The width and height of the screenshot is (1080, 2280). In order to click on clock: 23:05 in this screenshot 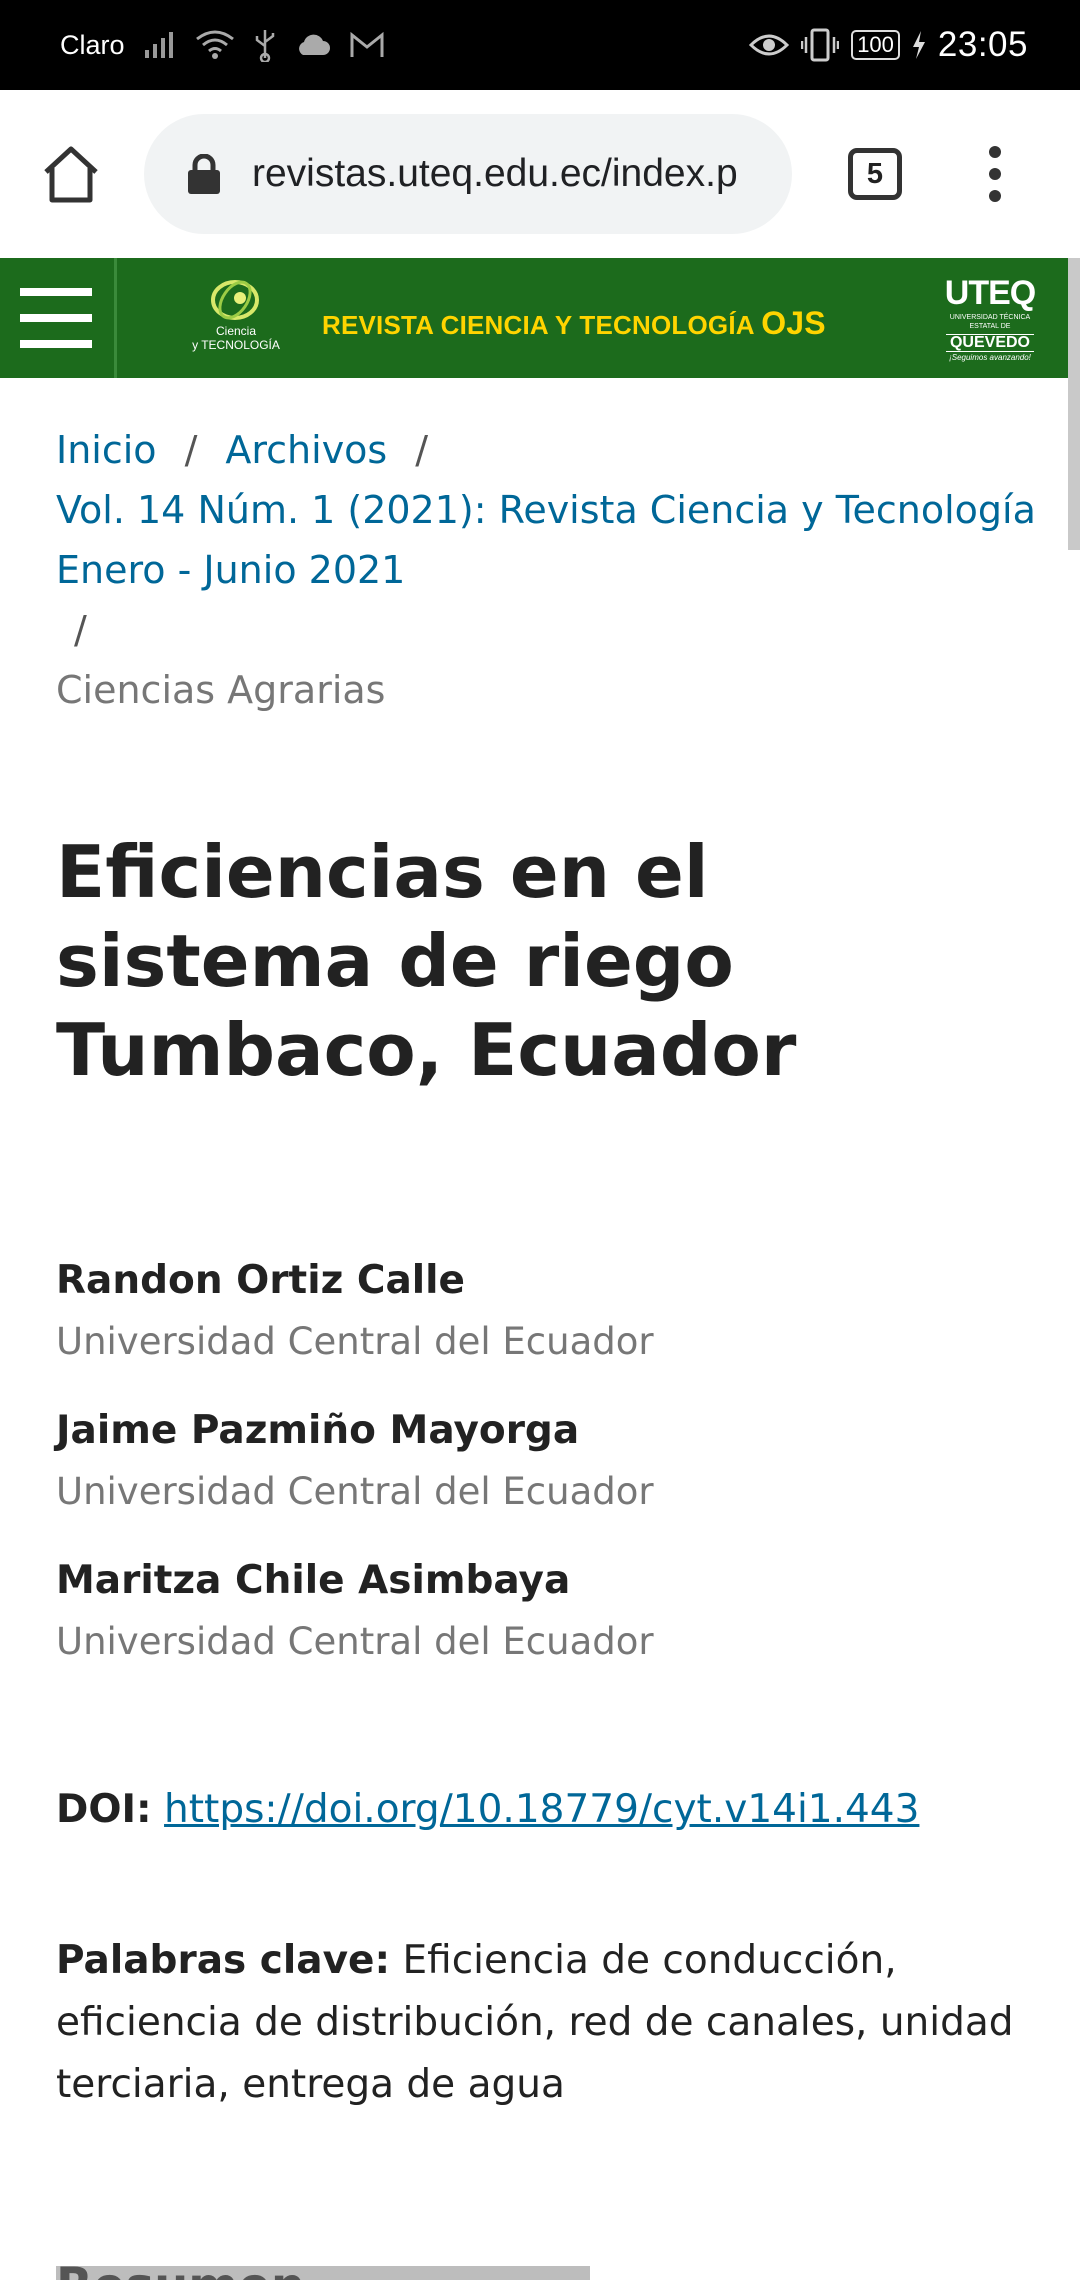, I will do `click(982, 44)`.